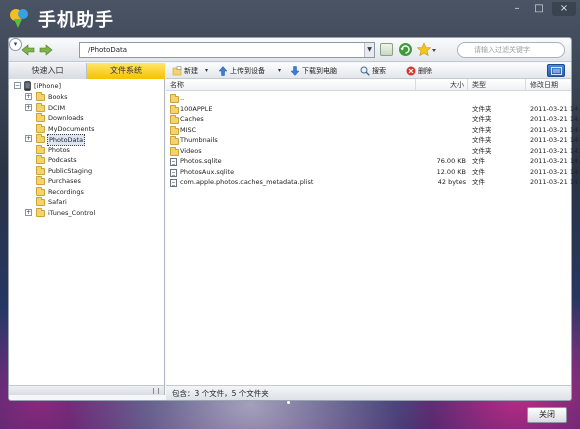 The height and width of the screenshot is (429, 580). Describe the element at coordinates (365, 71) in the screenshot. I see `search-icon` at that location.